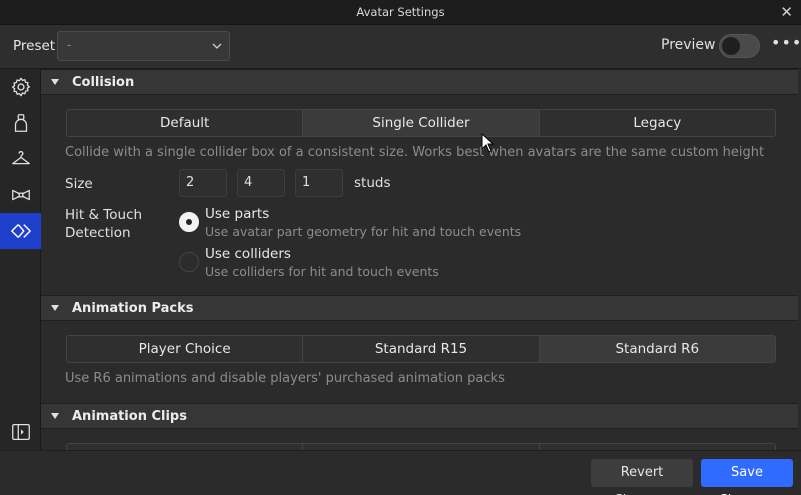 The height and width of the screenshot is (495, 801). I want to click on collision-icon, so click(20, 231).